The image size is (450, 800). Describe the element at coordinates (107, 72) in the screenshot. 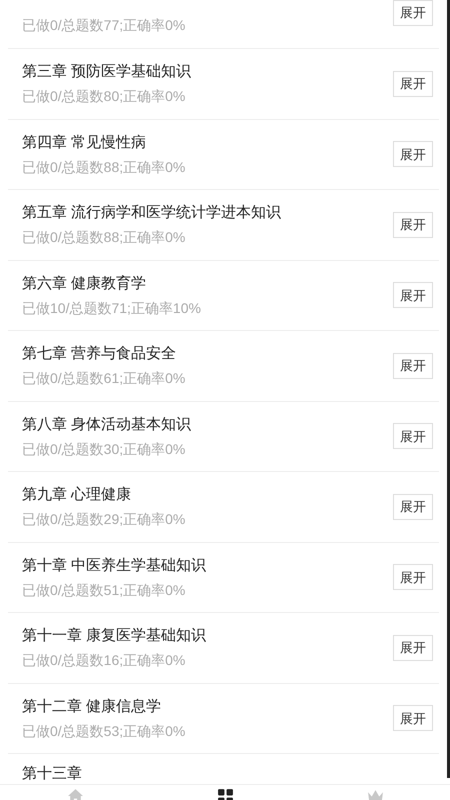

I see `chapter-title: 第三章 预防医学基础知识` at that location.